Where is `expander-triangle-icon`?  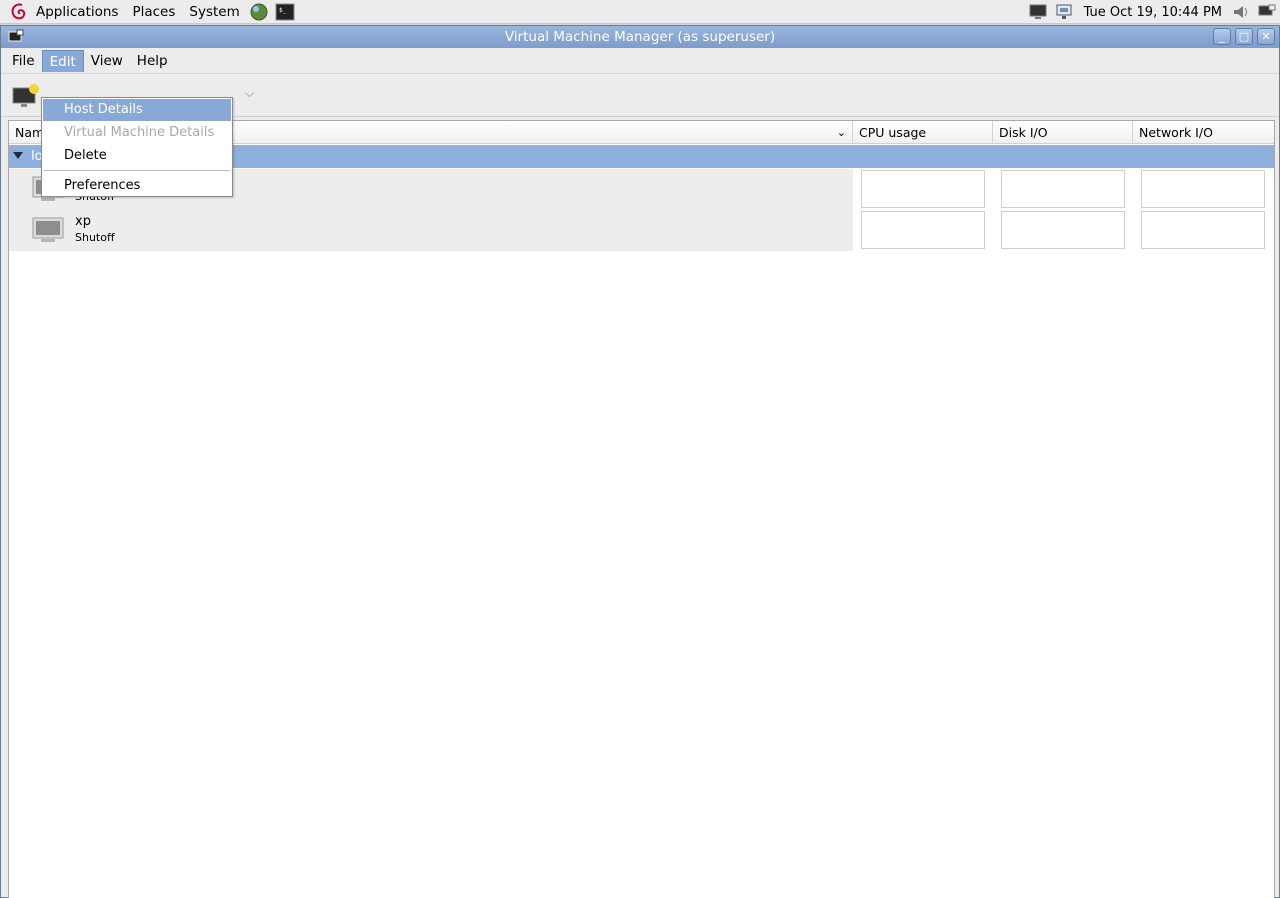
expander-triangle-icon is located at coordinates (18, 155).